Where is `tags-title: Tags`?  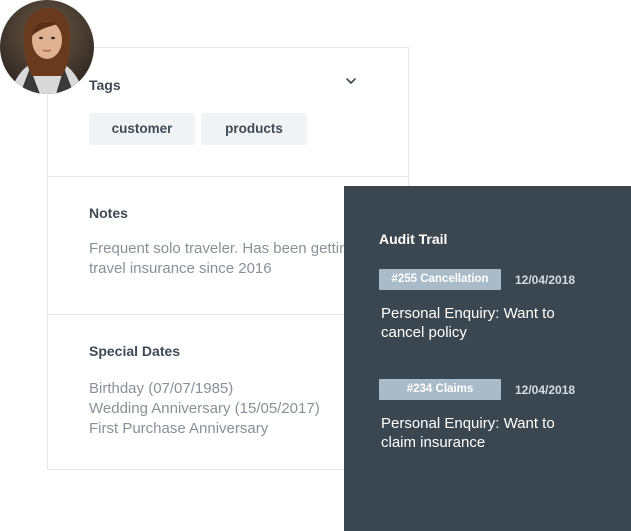 tags-title: Tags is located at coordinates (105, 85).